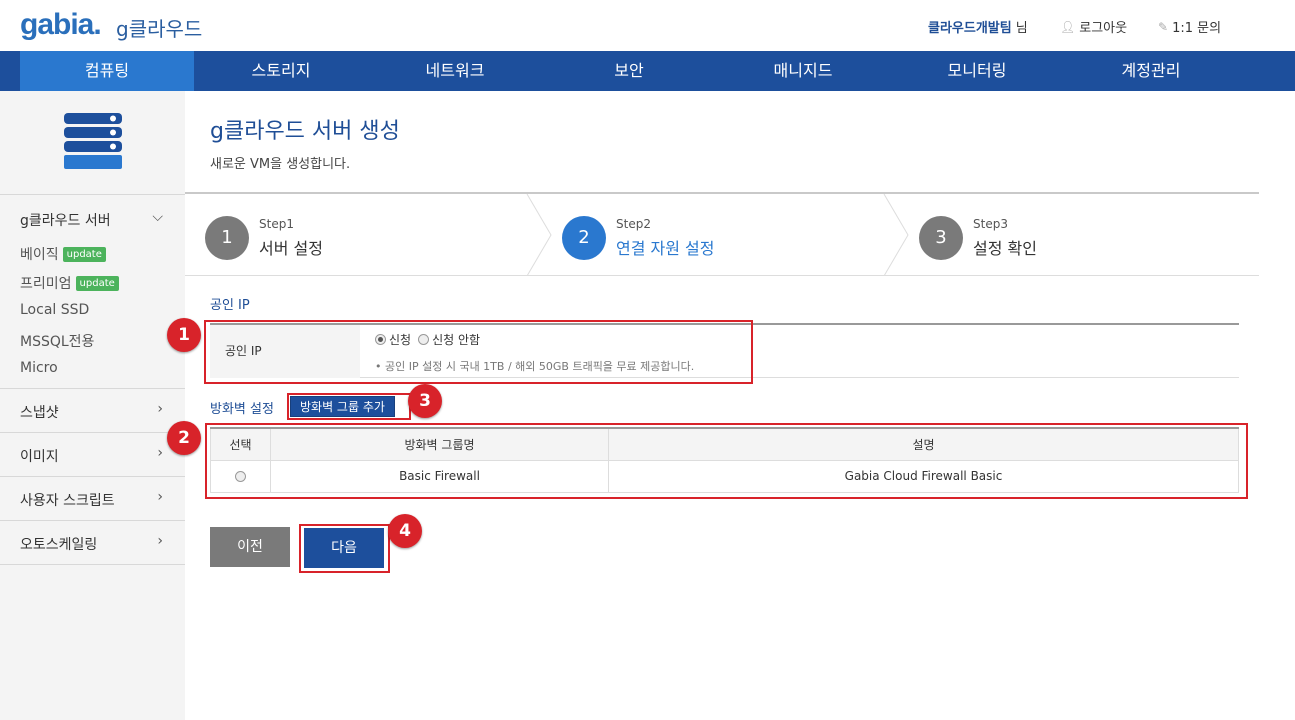 This screenshot has width=1295, height=720. What do you see at coordinates (344, 548) in the screenshot?
I see `next-button: 다음` at bounding box center [344, 548].